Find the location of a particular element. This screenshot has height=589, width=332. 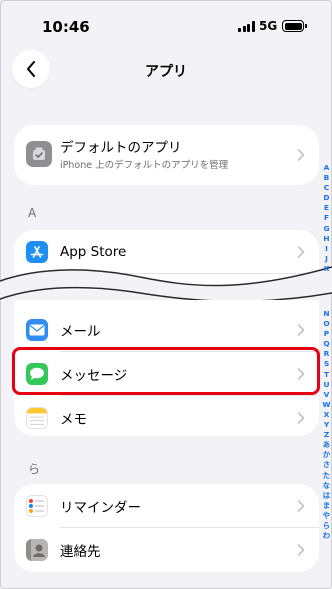

index-letter: Q is located at coordinates (326, 344).